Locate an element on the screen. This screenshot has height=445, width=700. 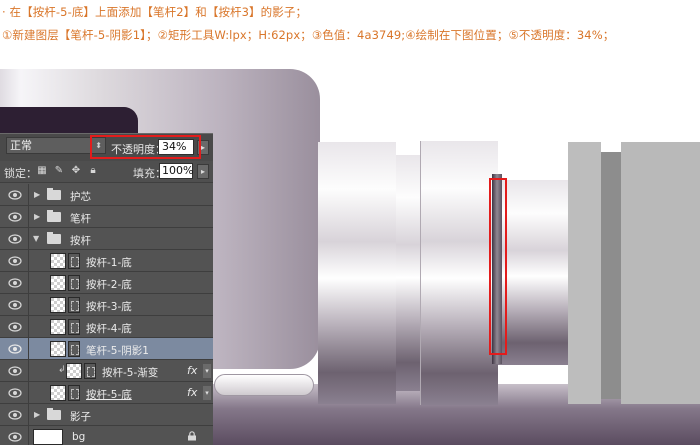
layer-row-按杆-1-底: 按杆-1-底 is located at coordinates (106, 261).